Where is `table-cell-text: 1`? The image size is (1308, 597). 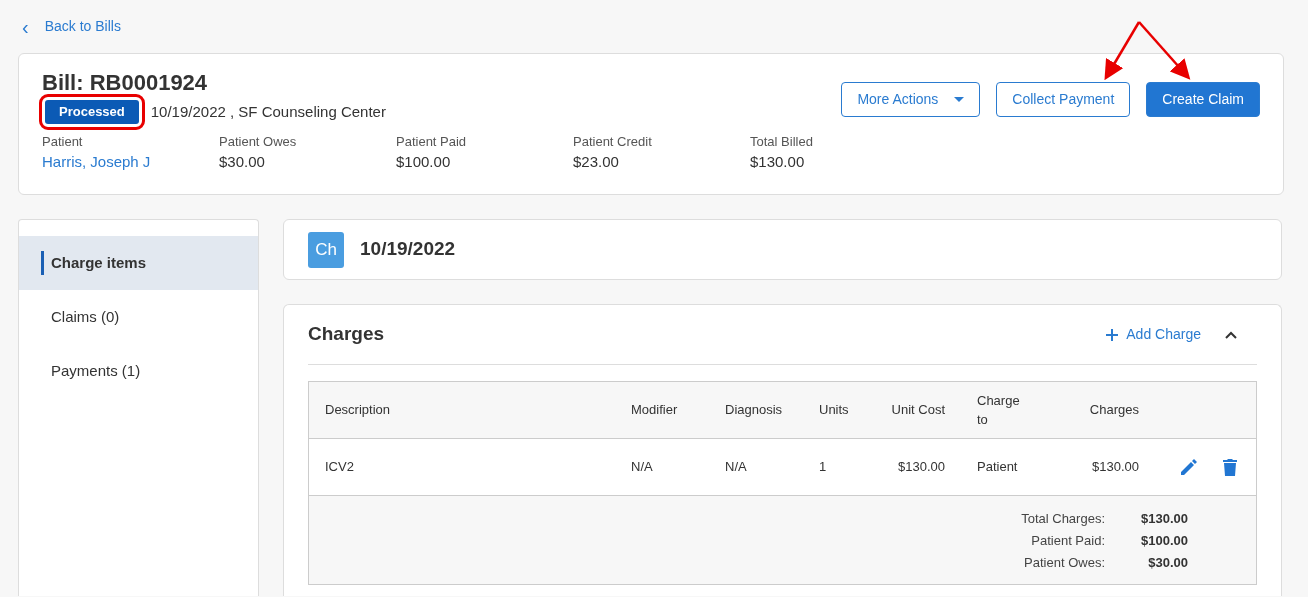
table-cell-text: 1 is located at coordinates (823, 467).